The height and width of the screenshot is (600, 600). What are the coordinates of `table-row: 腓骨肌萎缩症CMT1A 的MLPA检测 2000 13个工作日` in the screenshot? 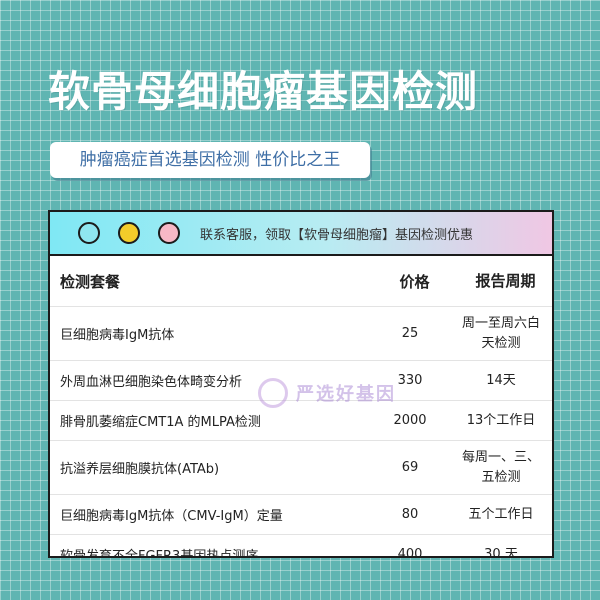 It's located at (301, 420).